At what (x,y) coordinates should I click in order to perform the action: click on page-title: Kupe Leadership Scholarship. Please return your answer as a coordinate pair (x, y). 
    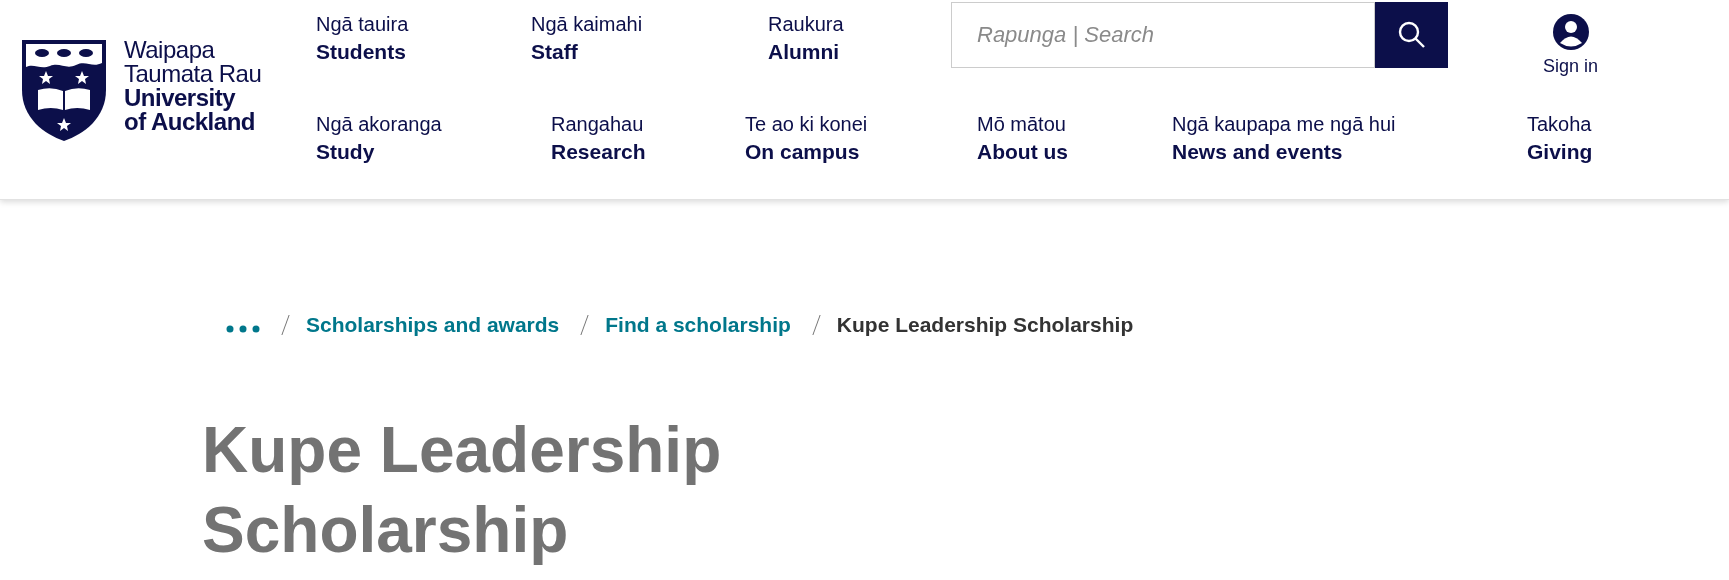
    Looking at the image, I should click on (462, 490).